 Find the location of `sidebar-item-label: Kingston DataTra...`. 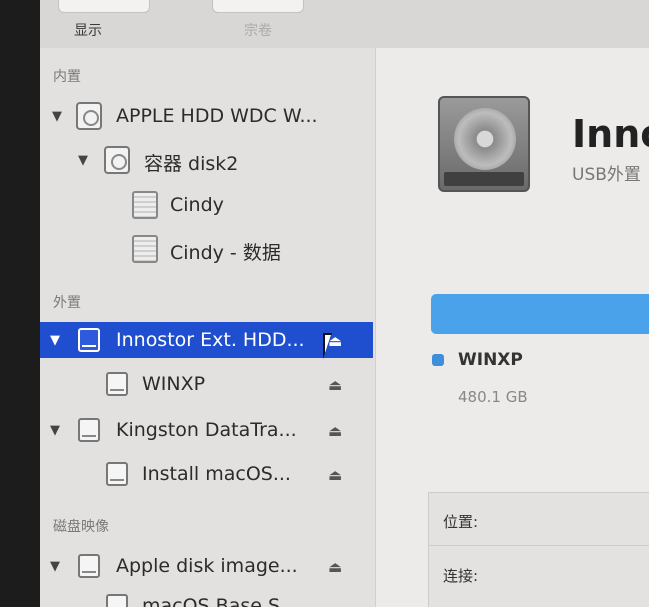

sidebar-item-label: Kingston DataTra... is located at coordinates (206, 430).